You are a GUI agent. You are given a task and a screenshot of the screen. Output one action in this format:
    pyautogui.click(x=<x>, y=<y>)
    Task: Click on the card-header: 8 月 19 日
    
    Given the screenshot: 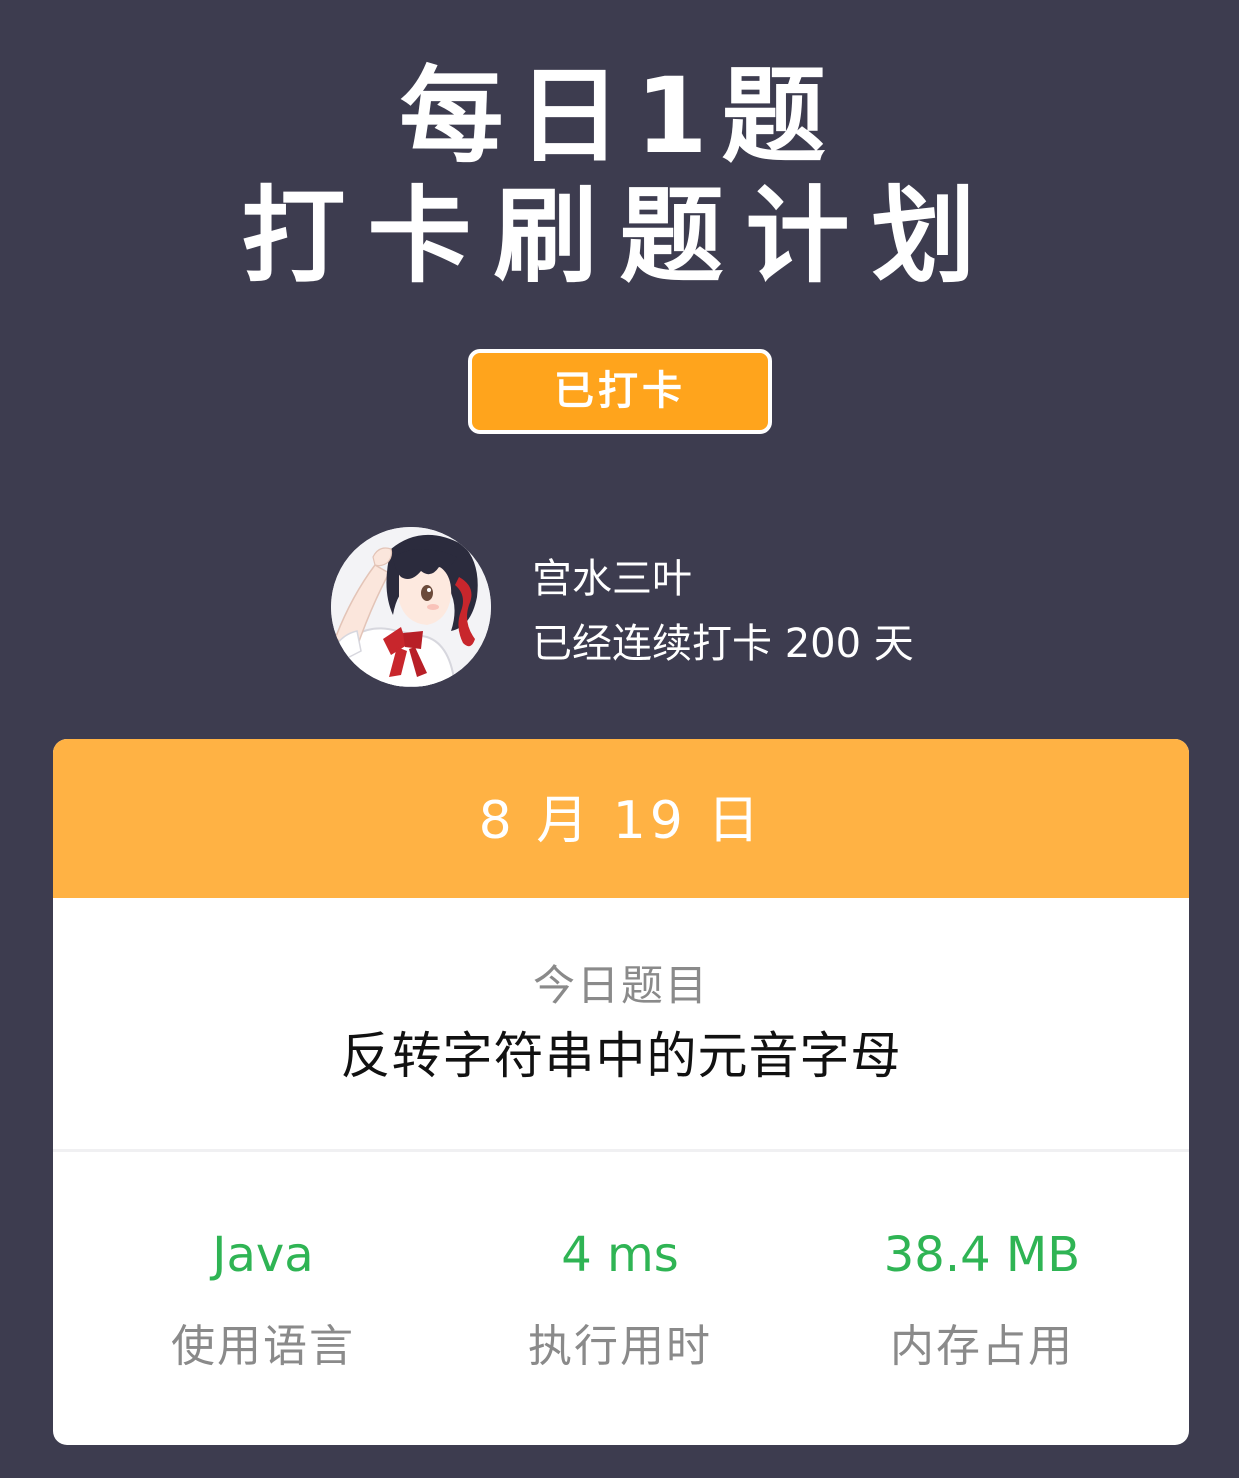 What is the action you would take?
    pyautogui.click(x=621, y=818)
    